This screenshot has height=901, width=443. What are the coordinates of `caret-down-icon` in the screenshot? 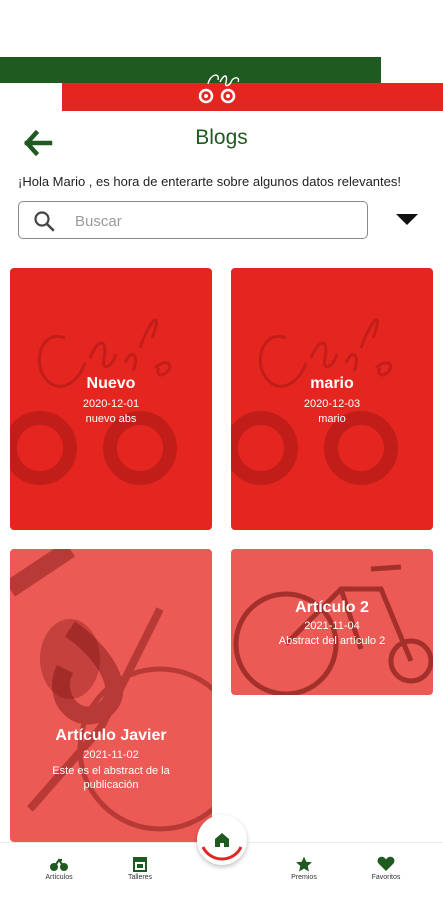 It's located at (407, 219).